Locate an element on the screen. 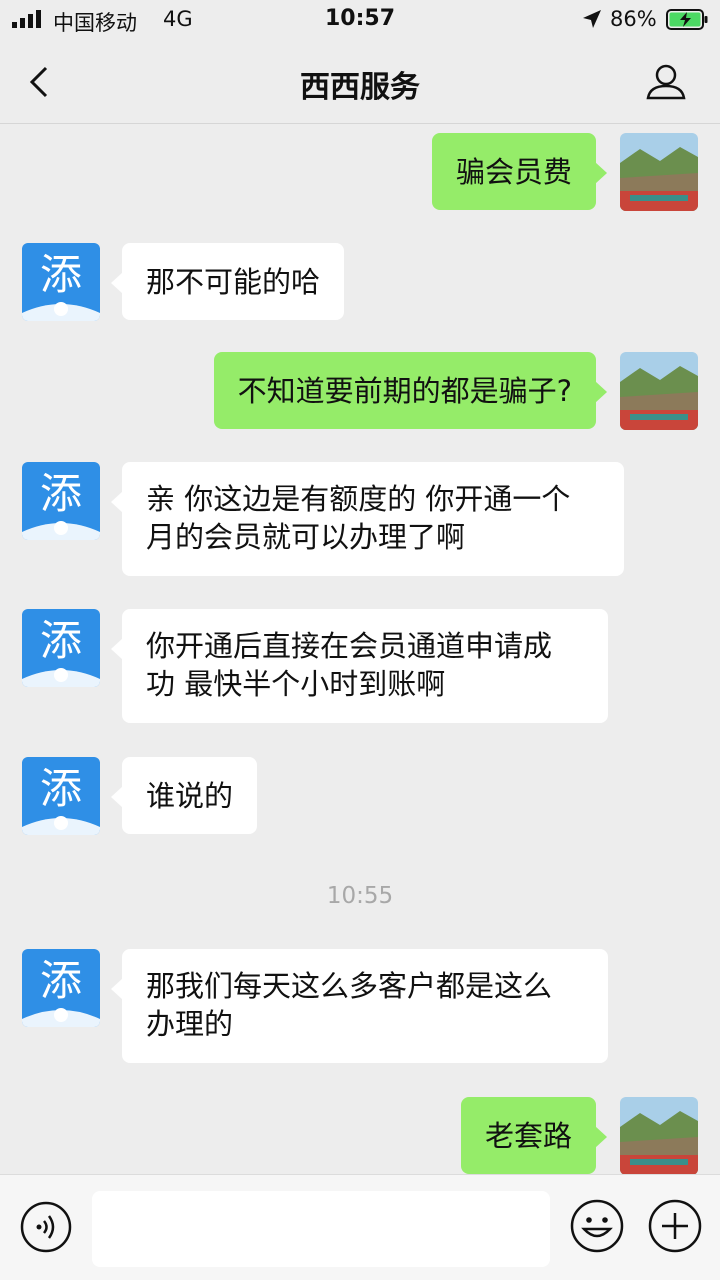 The height and width of the screenshot is (1280, 720). chat-header: 西西服务 is located at coordinates (360, 82).